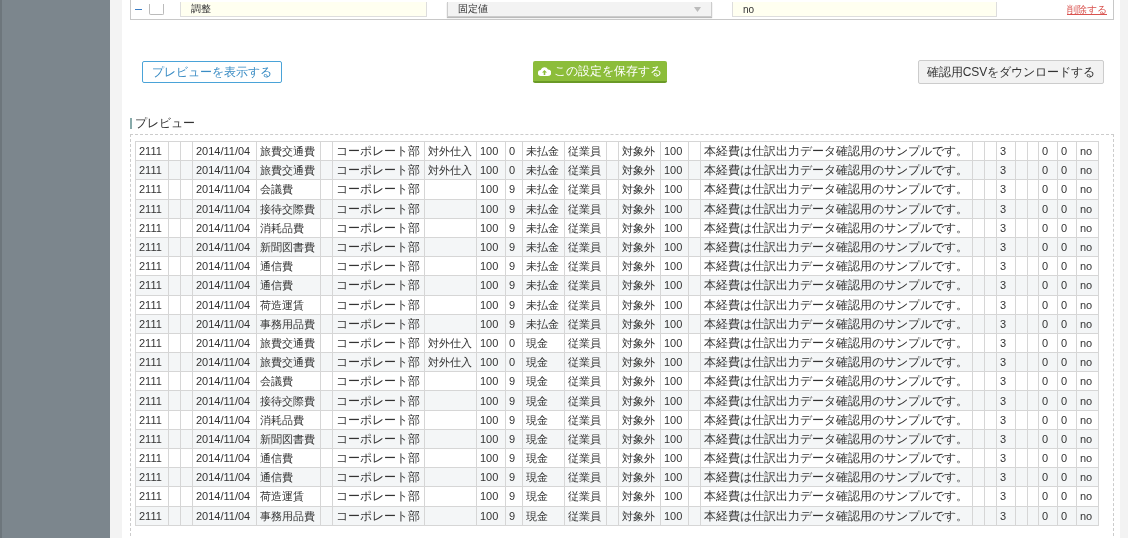 The height and width of the screenshot is (538, 1128). I want to click on table-cell: 9, so click(514, 228).